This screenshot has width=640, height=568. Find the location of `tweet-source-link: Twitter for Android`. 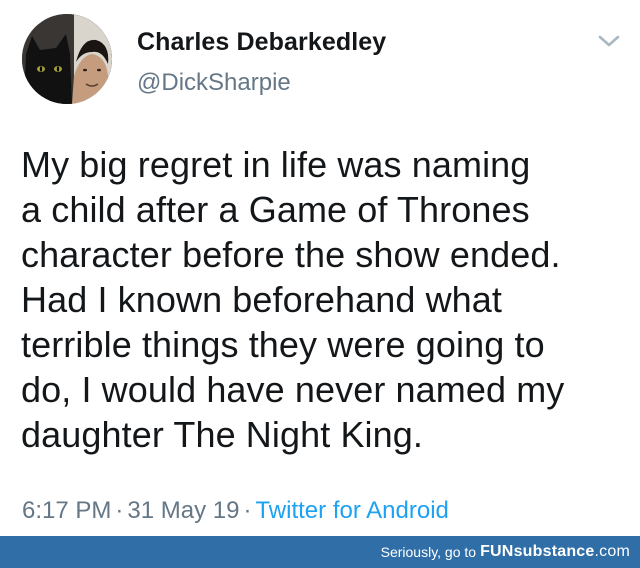

tweet-source-link: Twitter for Android is located at coordinates (351, 510).